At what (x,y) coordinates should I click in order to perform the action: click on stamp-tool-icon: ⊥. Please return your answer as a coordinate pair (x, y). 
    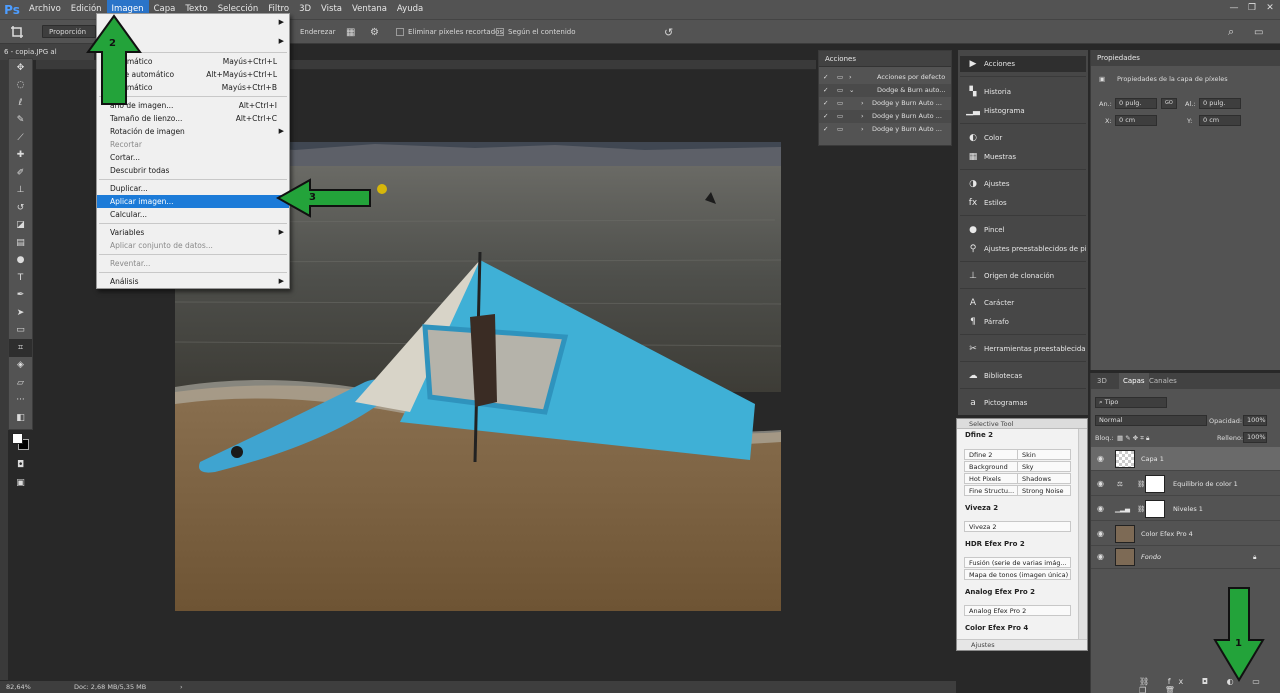
    Looking at the image, I should click on (20, 191).